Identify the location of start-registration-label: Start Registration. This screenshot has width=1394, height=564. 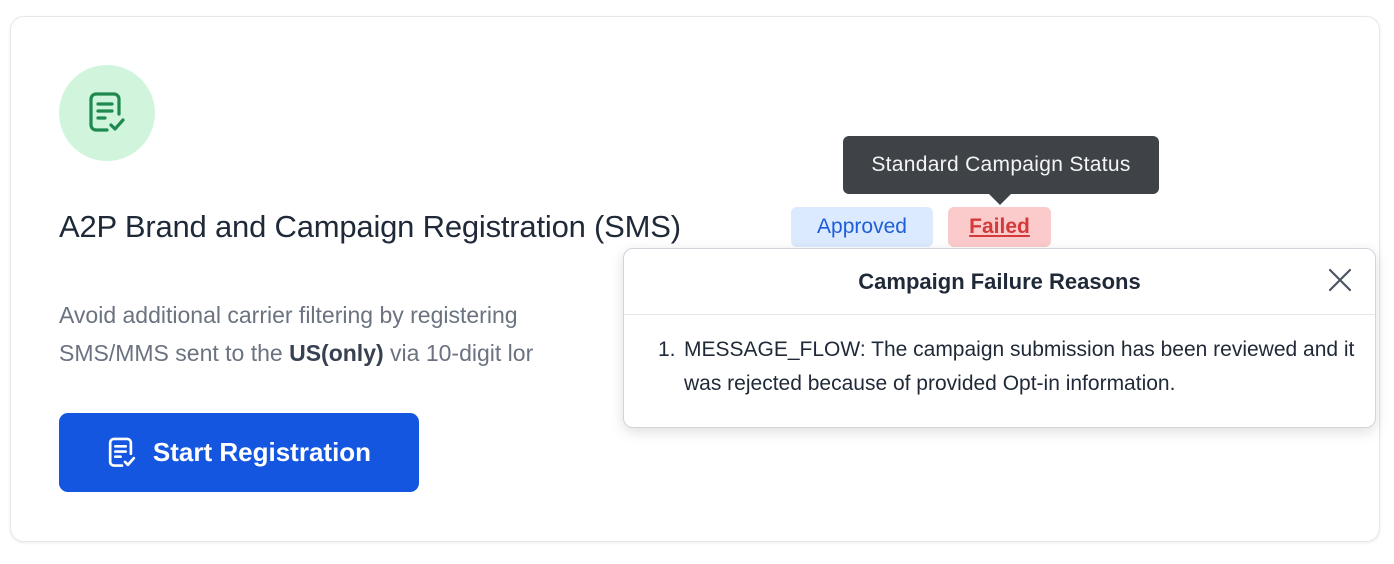
(262, 452).